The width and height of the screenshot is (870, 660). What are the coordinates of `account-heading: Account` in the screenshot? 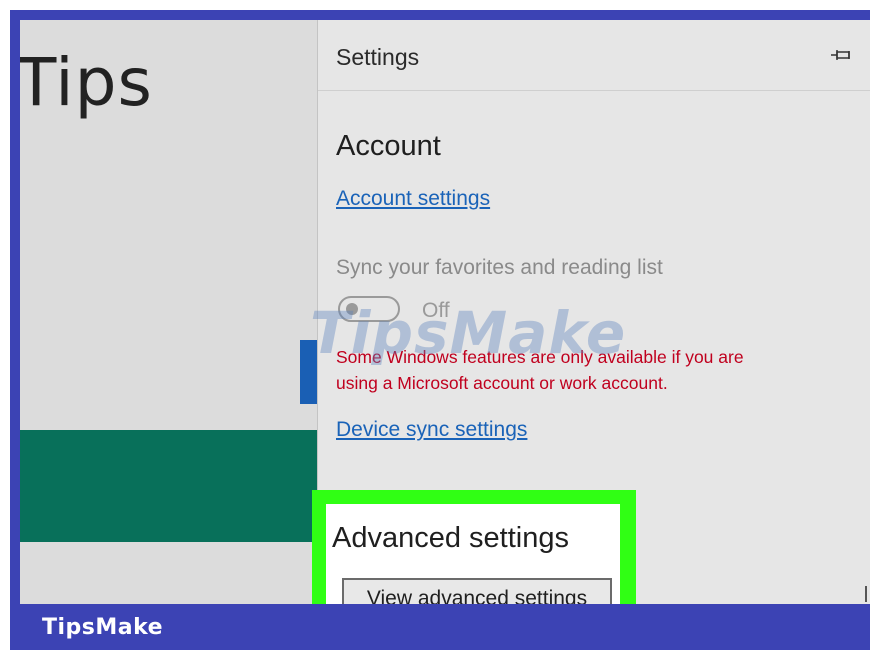 It's located at (388, 146).